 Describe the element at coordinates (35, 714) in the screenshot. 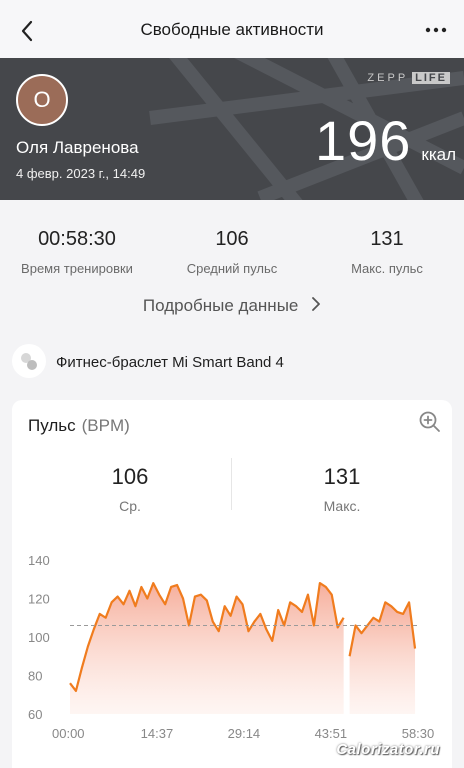

I see `y-tick-label: 60` at that location.